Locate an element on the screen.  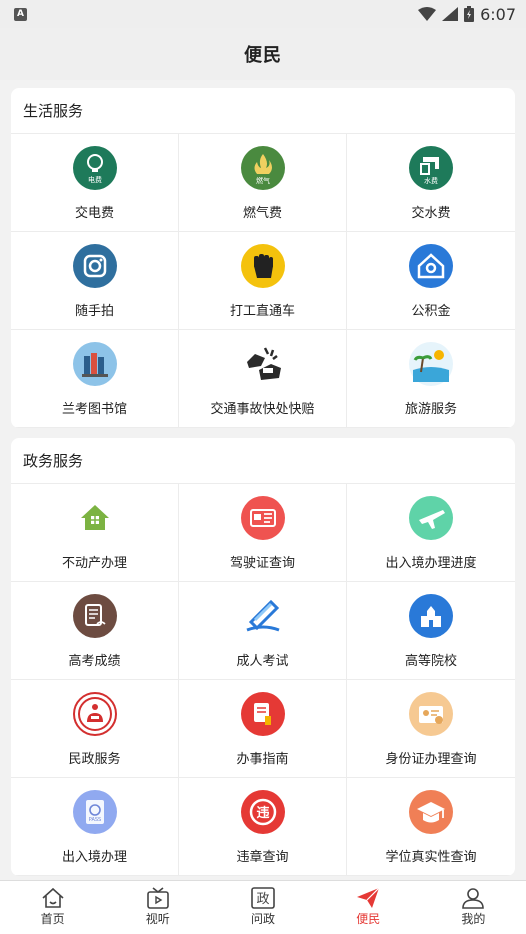
wifi-icon is located at coordinates (427, 14).